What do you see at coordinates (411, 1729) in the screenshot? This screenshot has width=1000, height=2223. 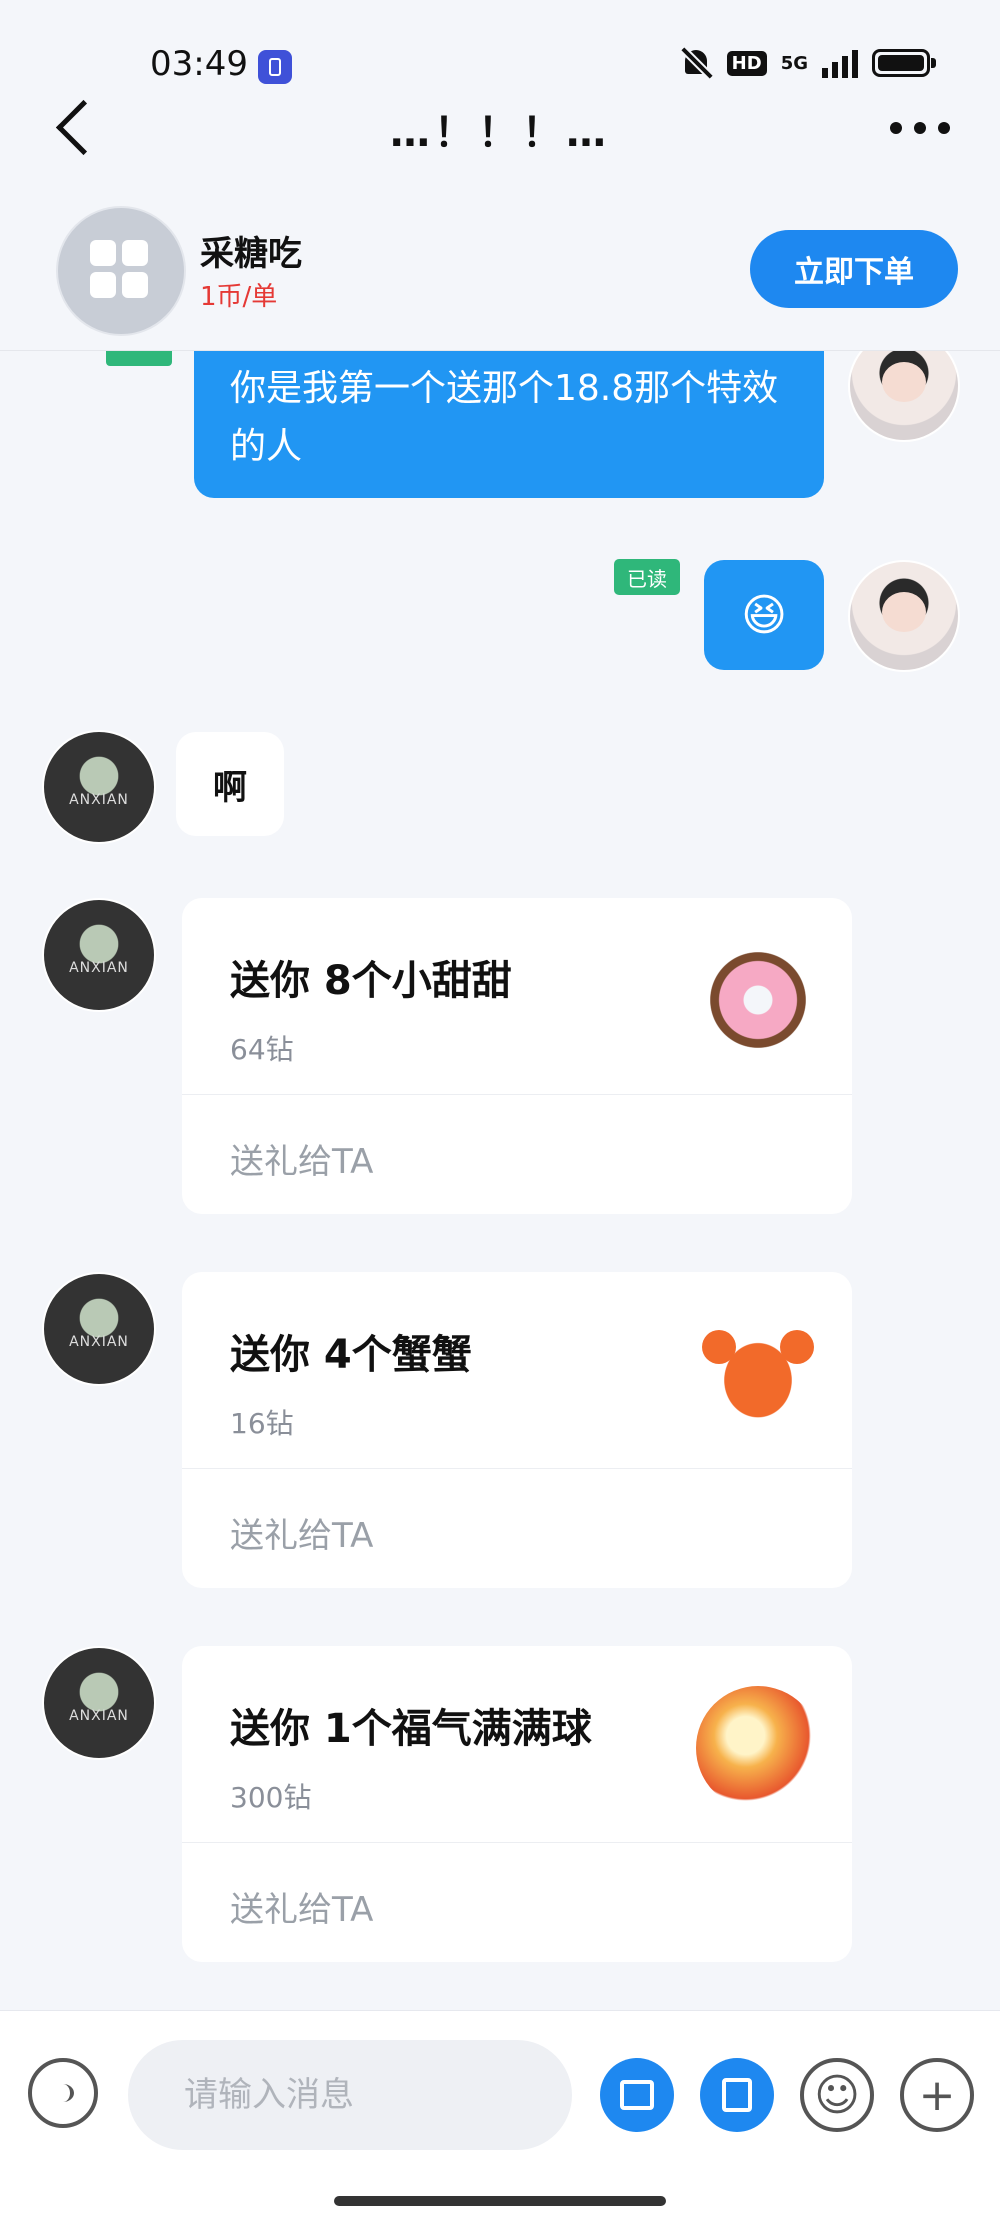 I see `gift-title: 送你 1个福气满满球` at bounding box center [411, 1729].